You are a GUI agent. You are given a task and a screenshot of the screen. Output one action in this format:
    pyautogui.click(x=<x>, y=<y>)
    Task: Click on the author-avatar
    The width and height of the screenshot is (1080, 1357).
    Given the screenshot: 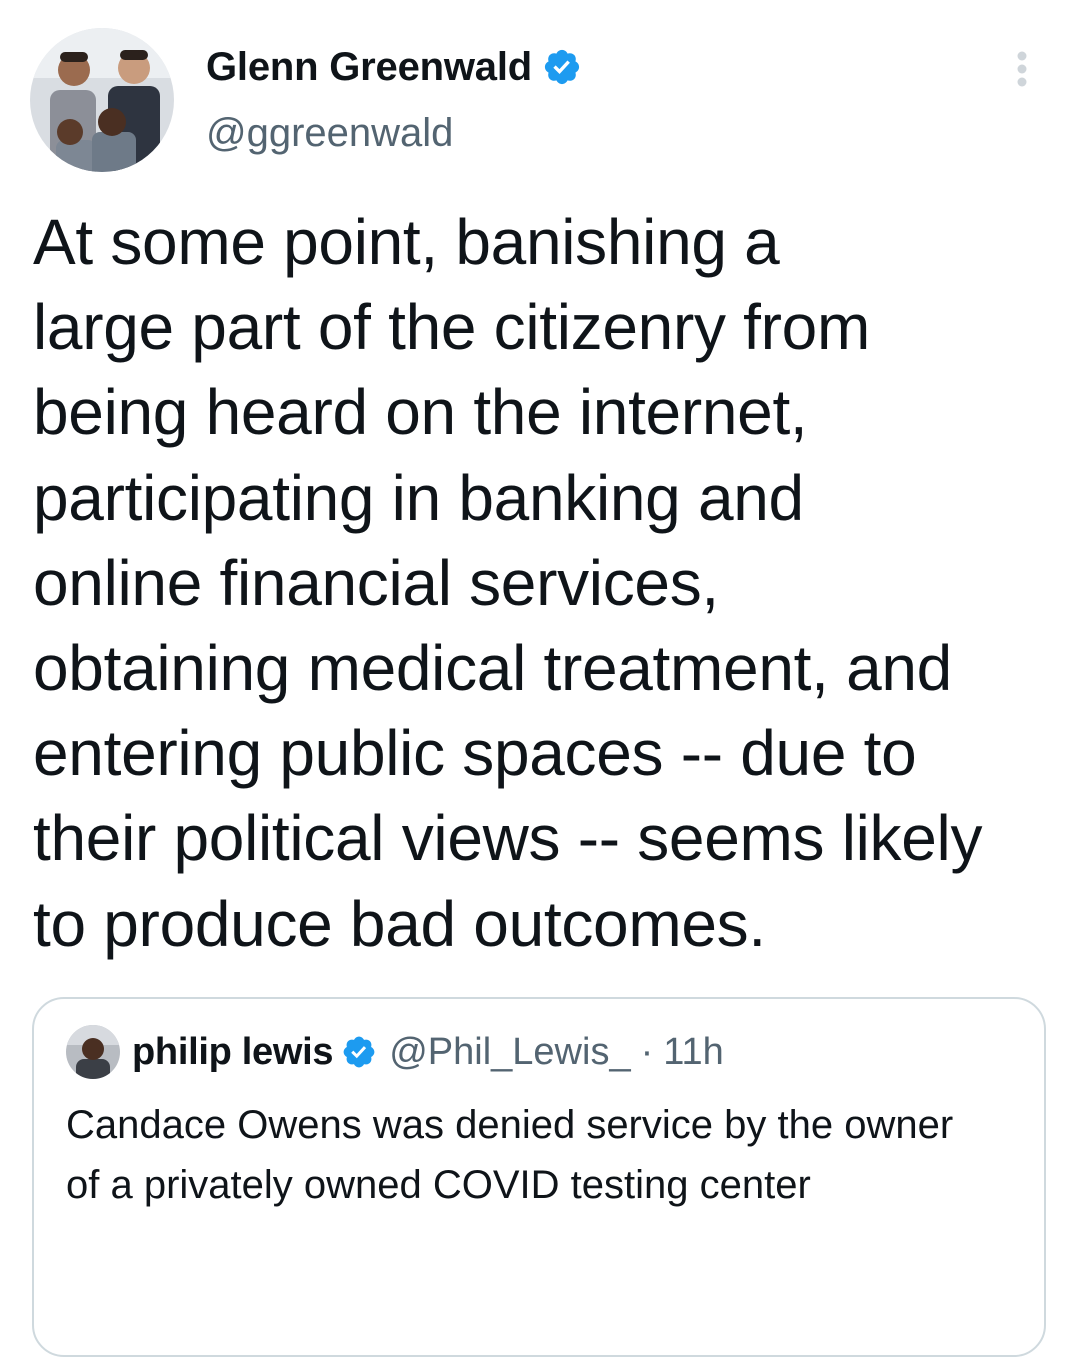 What is the action you would take?
    pyautogui.click(x=102, y=100)
    